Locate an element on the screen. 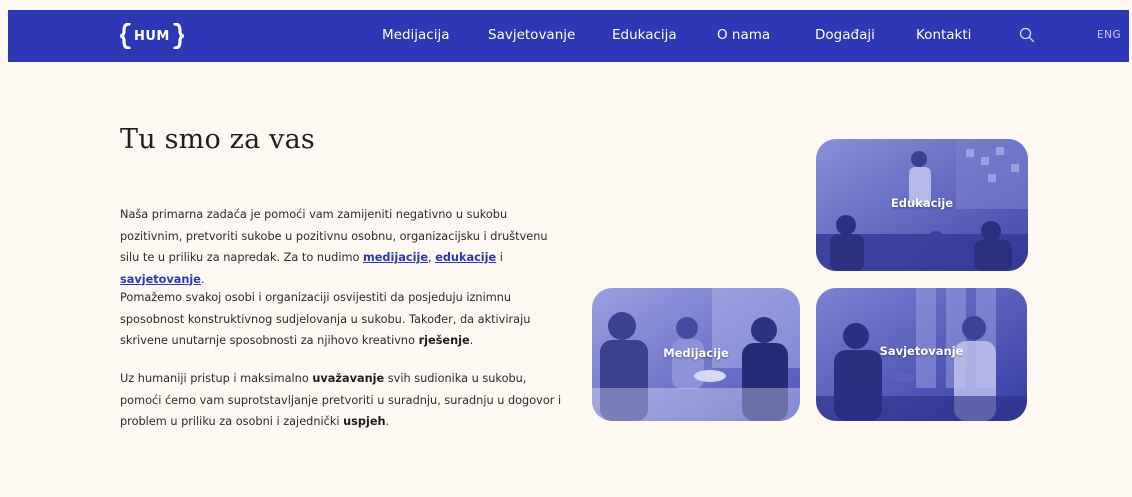 This screenshot has width=1132, height=497. medijacije-link: medijacije is located at coordinates (395, 257).